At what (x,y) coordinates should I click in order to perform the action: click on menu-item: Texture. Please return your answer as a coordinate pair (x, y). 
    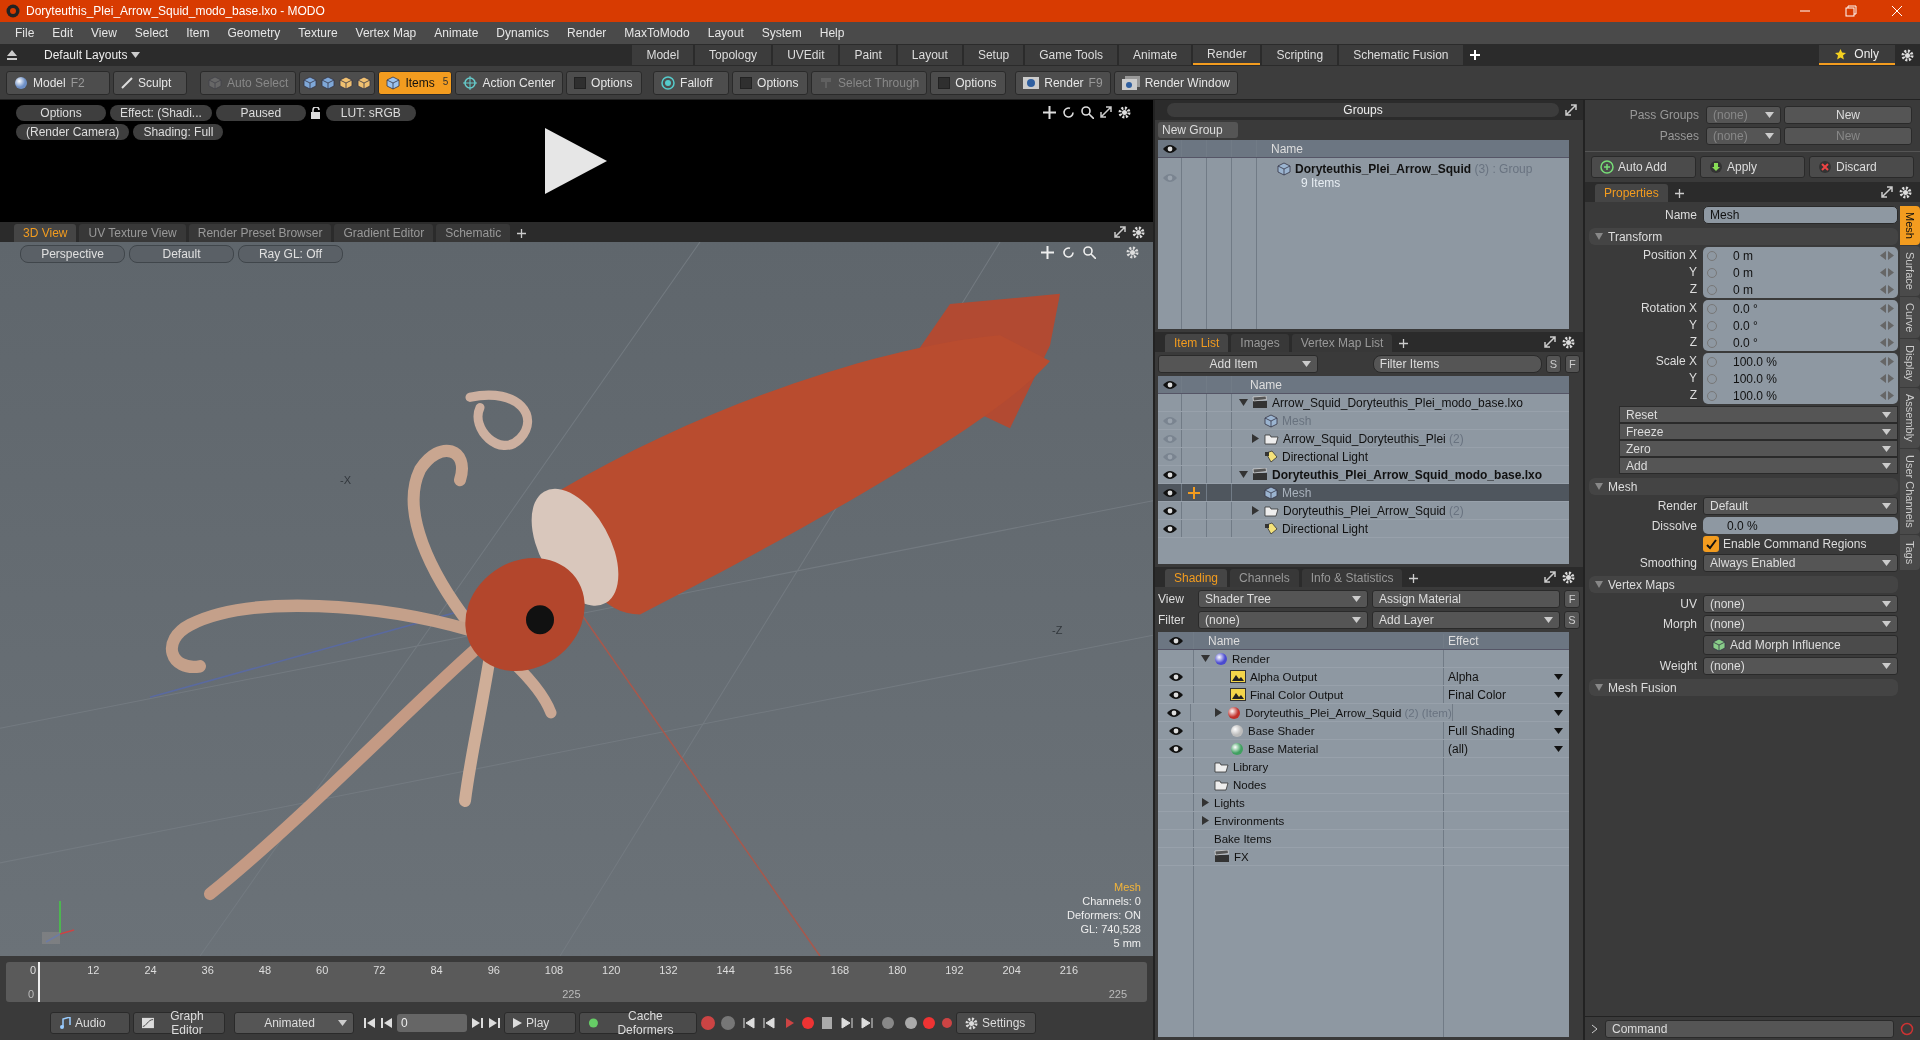
    Looking at the image, I should click on (318, 33).